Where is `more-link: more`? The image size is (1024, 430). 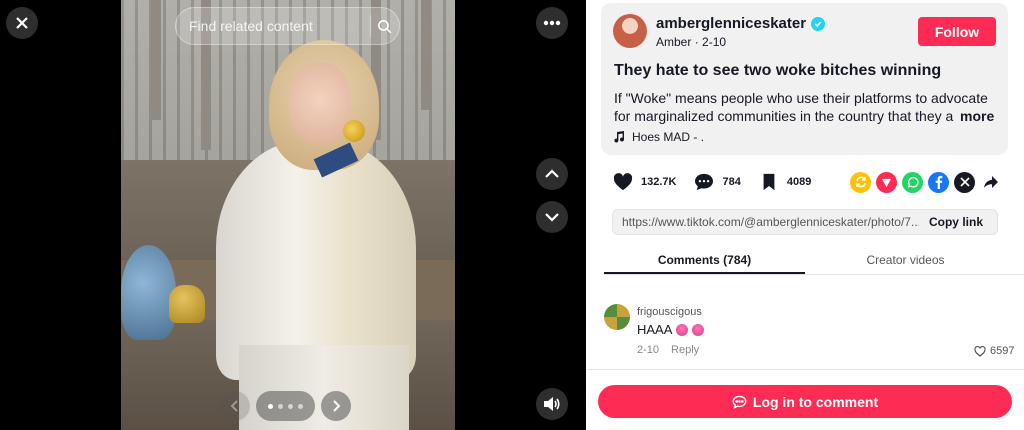
more-link: more is located at coordinates (977, 116).